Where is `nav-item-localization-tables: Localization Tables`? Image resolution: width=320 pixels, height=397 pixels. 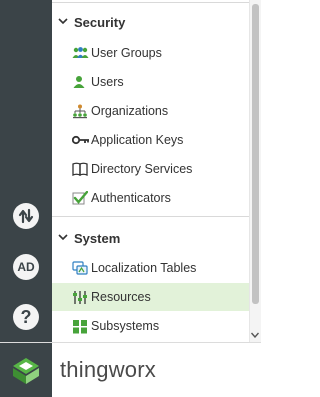 nav-item-localization-tables: Localization Tables is located at coordinates (150, 268).